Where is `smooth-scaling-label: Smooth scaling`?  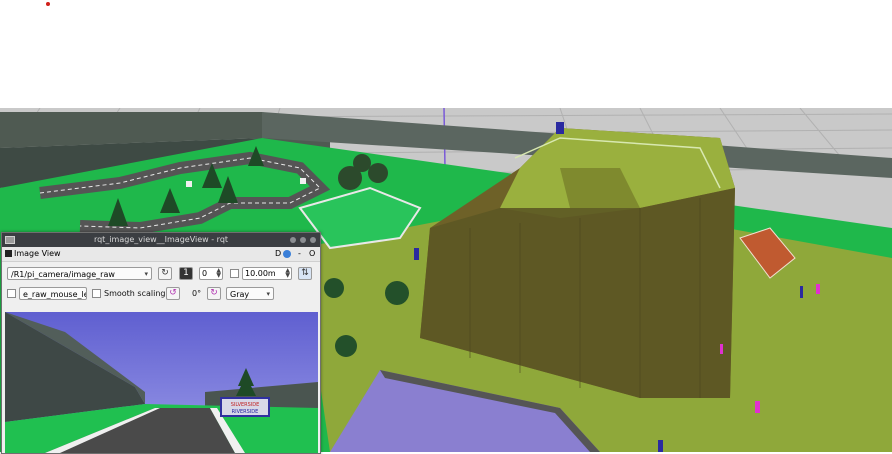
smooth-scaling-label: Smooth scaling is located at coordinates (135, 293).